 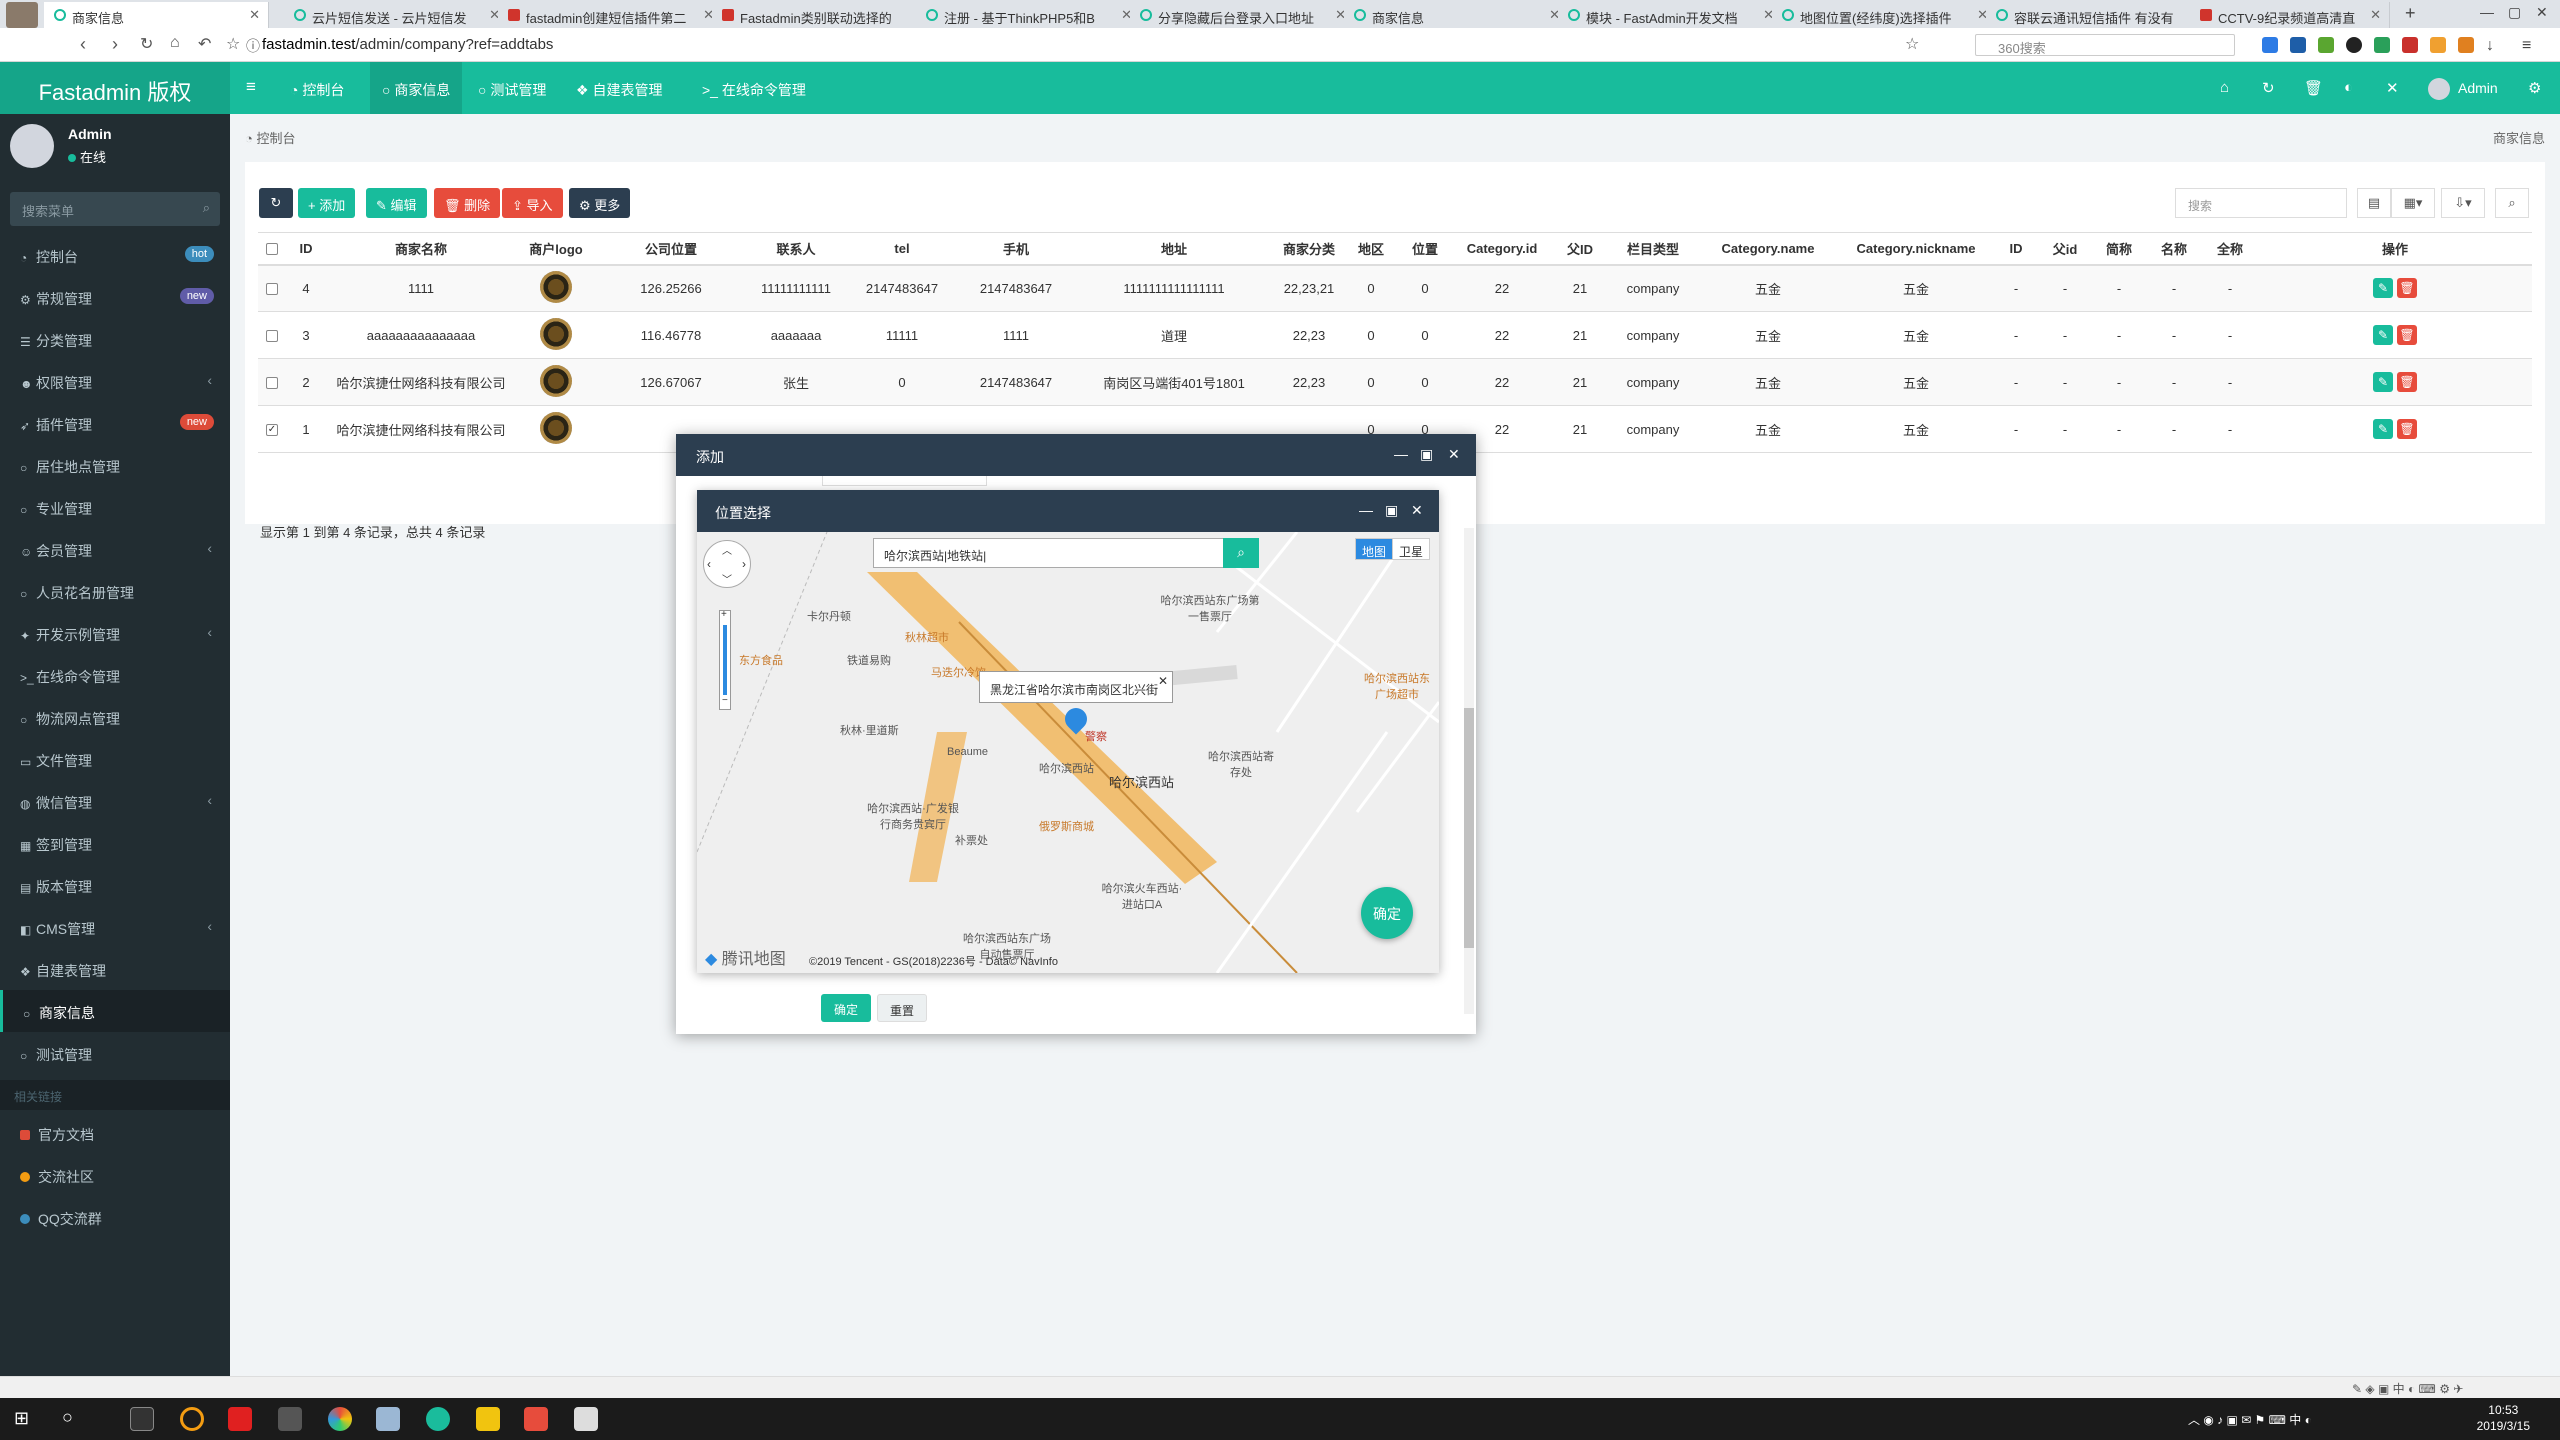 What do you see at coordinates (1391, 510) in the screenshot?
I see `maximize-icon: ▣` at bounding box center [1391, 510].